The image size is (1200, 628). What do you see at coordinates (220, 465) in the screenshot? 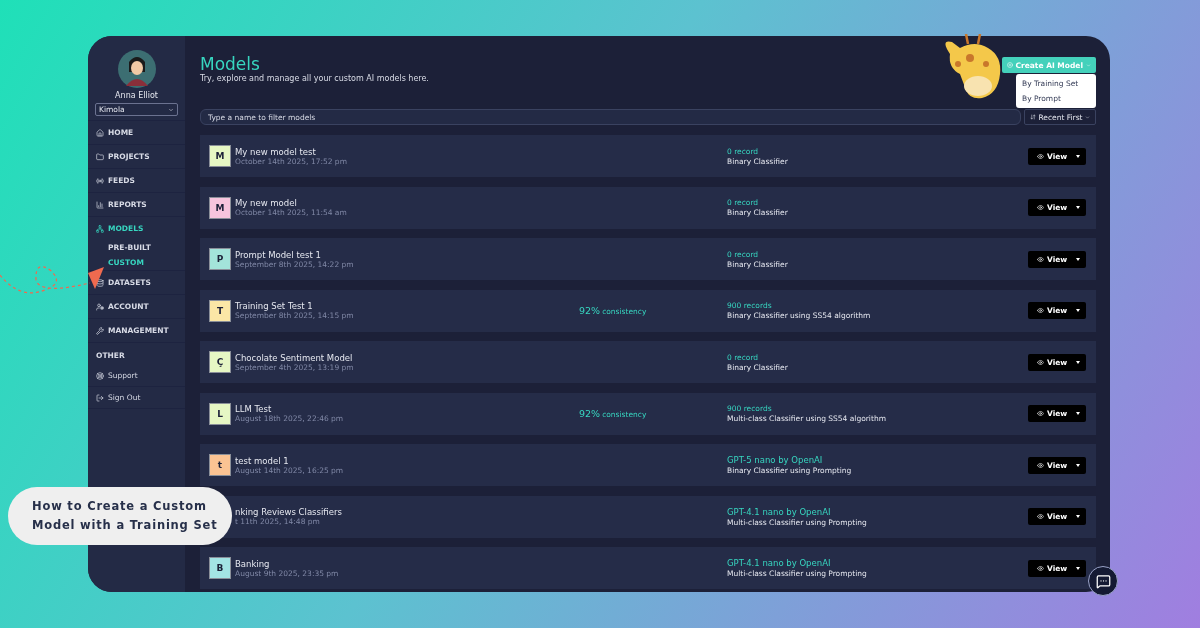
I see `model-letter: t` at bounding box center [220, 465].